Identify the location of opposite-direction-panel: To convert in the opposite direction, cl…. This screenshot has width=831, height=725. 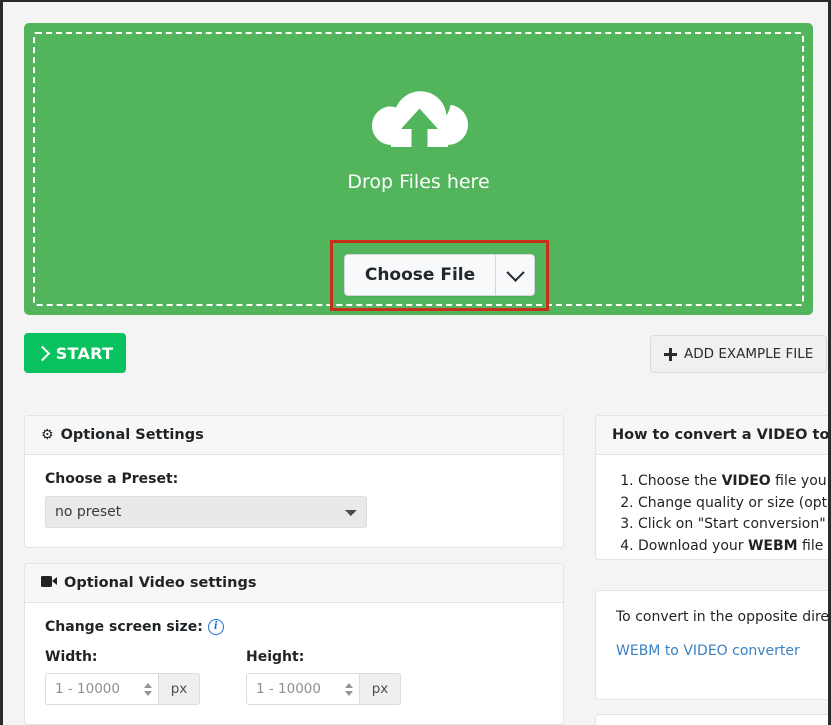
(711, 645).